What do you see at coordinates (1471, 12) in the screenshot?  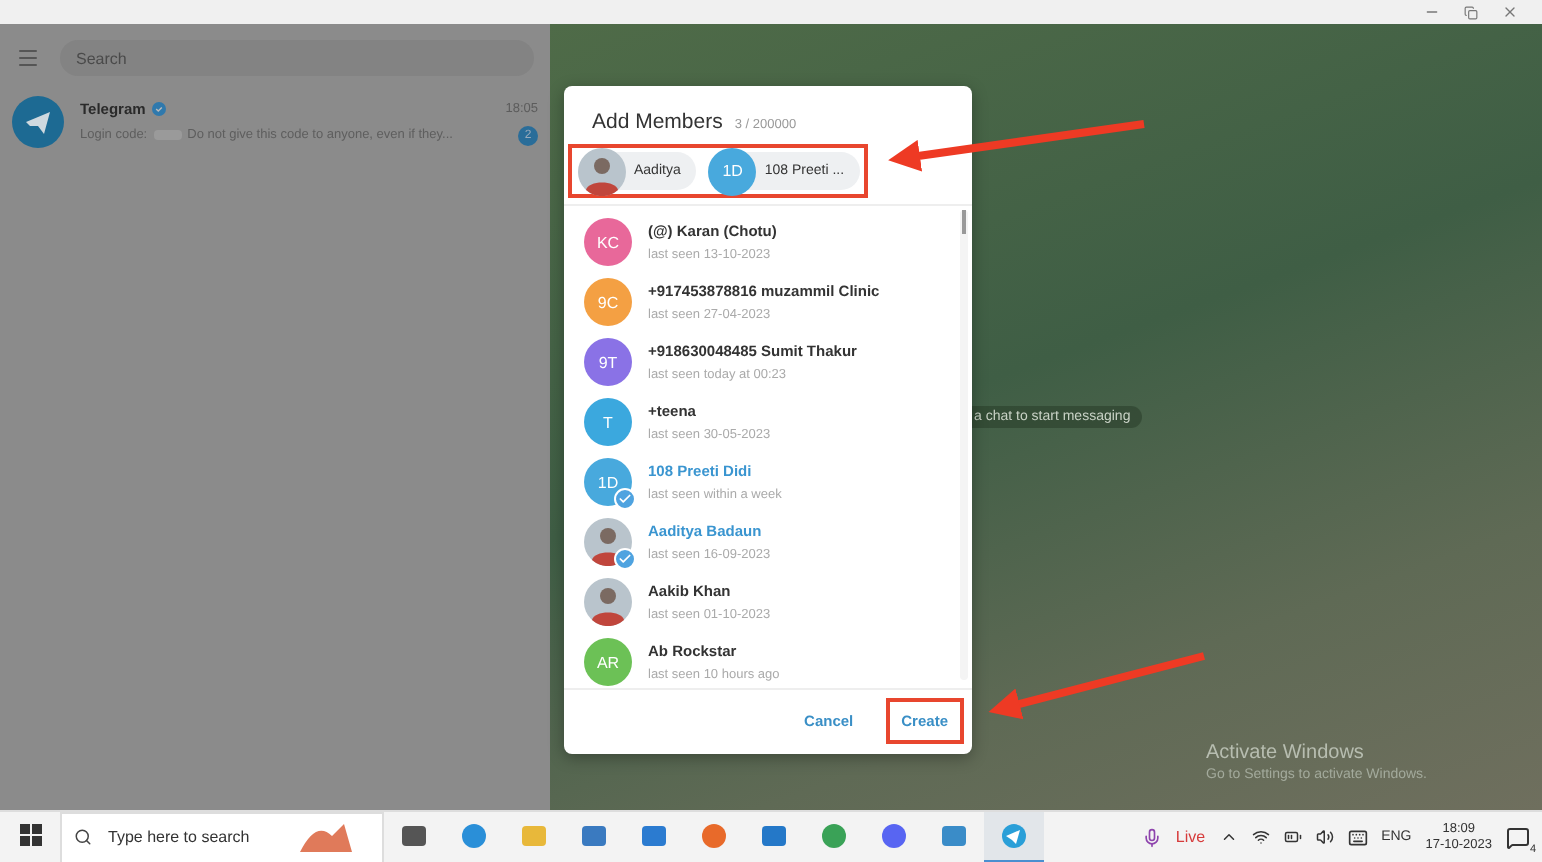 I see `restore-icon` at bounding box center [1471, 12].